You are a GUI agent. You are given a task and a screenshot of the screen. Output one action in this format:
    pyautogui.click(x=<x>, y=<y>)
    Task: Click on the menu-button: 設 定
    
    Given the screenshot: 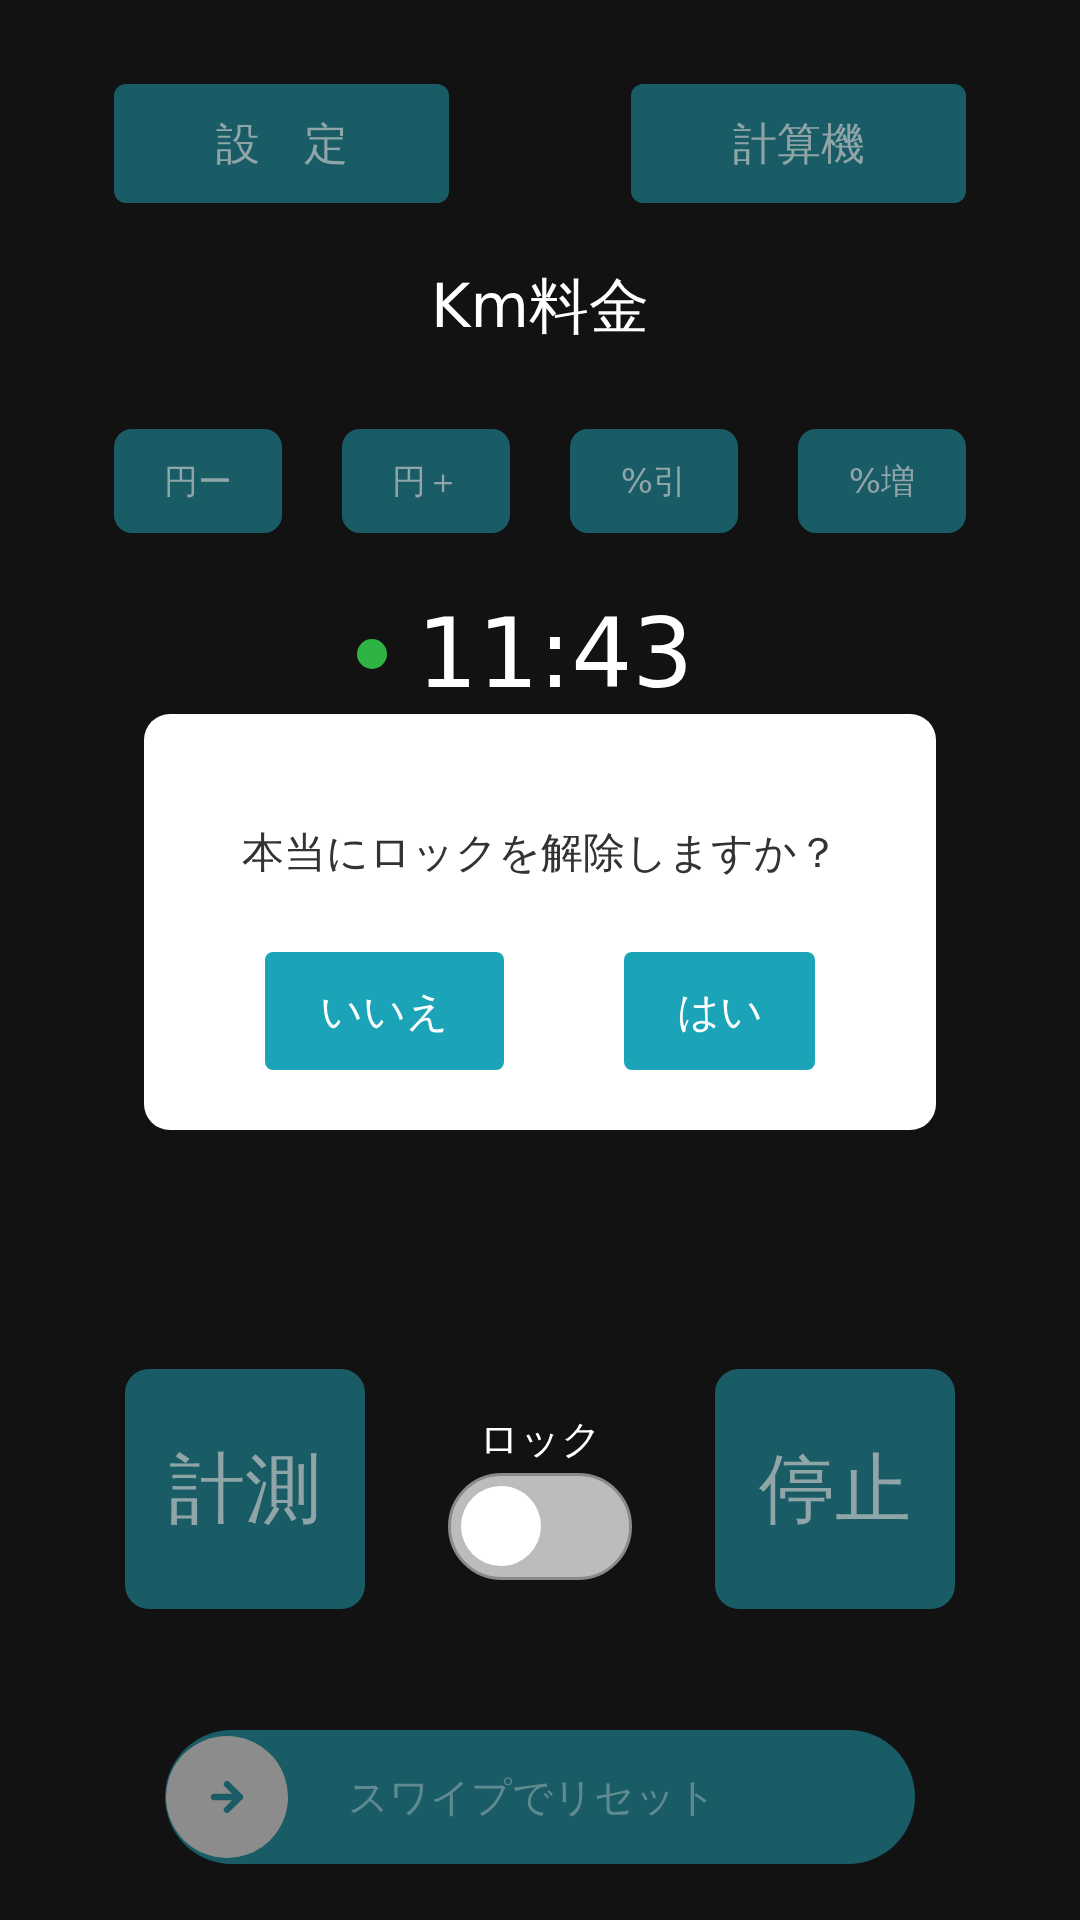 What is the action you would take?
    pyautogui.click(x=281, y=143)
    